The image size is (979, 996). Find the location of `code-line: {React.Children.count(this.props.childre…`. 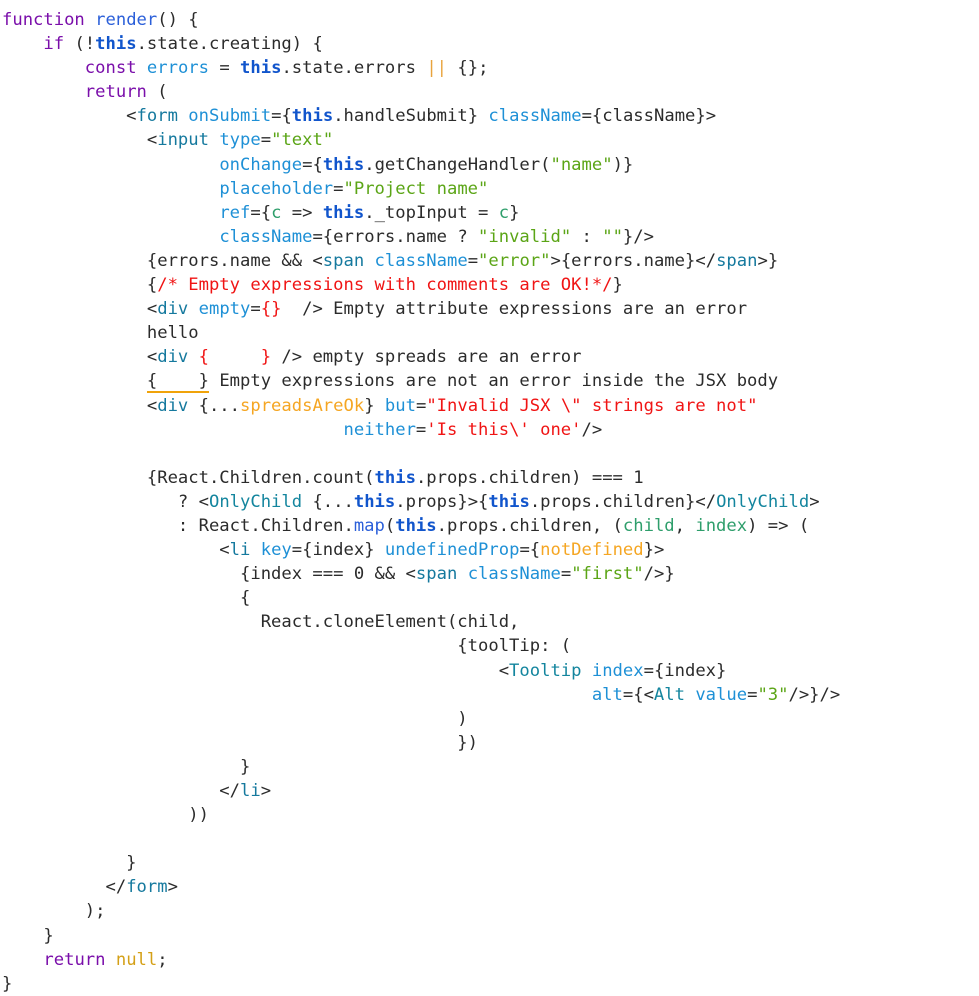

code-line: {React.Children.count(this.props.childre… is located at coordinates (323, 477).